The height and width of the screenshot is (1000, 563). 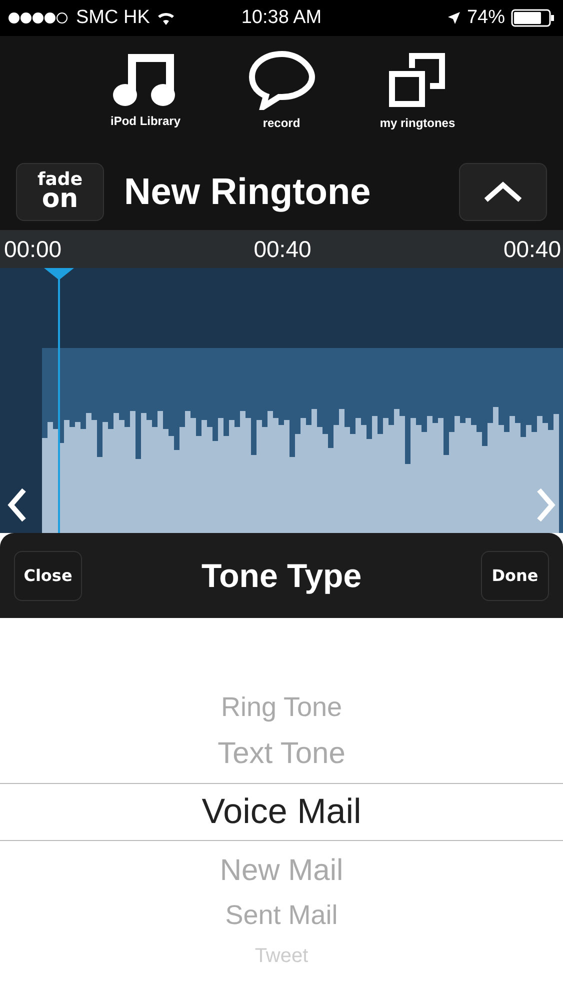 What do you see at coordinates (453, 18) in the screenshot?
I see `location-arrow-icon` at bounding box center [453, 18].